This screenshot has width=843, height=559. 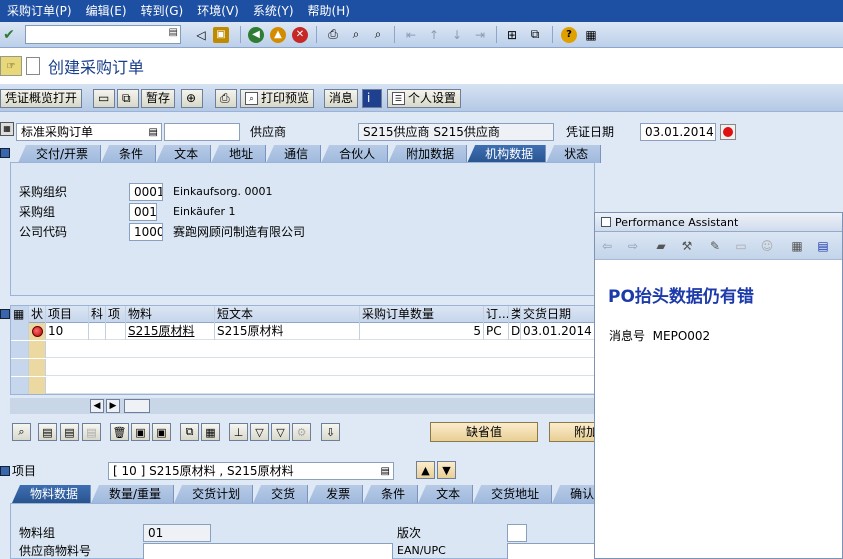 I want to click on dropdown-icon: ▤, so click(x=173, y=32).